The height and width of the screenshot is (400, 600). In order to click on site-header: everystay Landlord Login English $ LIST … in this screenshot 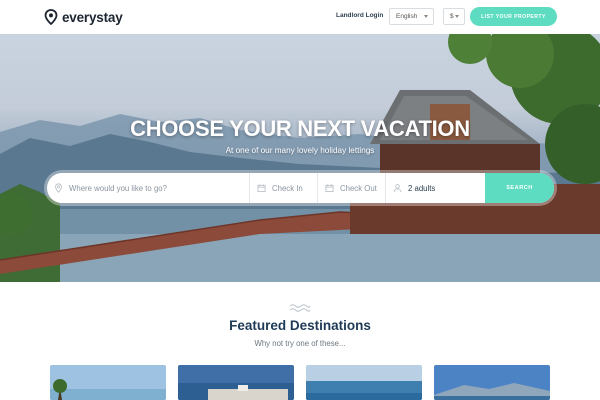, I will do `click(300, 17)`.